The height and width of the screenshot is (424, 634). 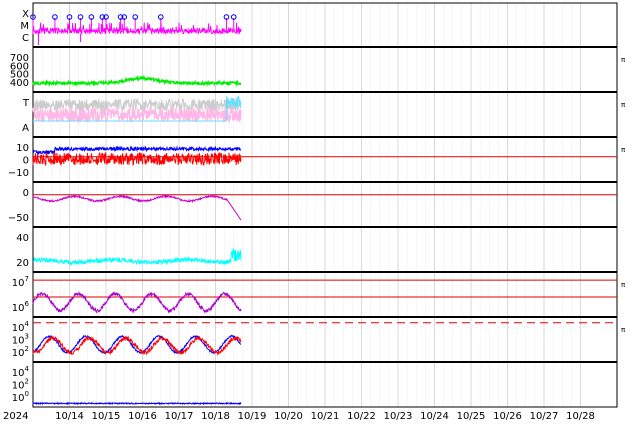 What do you see at coordinates (26, 103) in the screenshot?
I see `y-tick-label: T` at bounding box center [26, 103].